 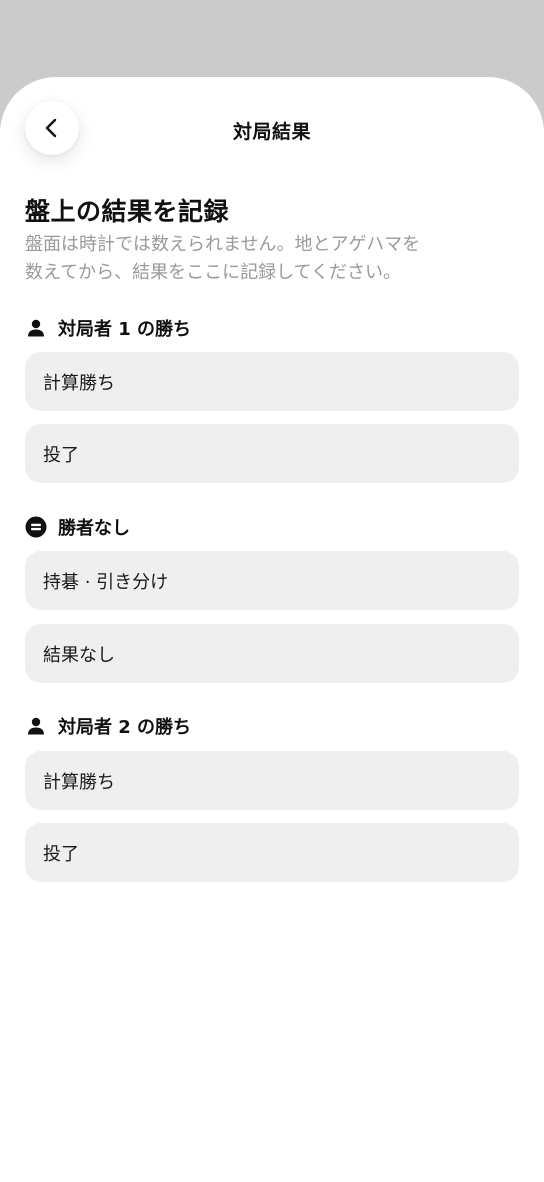 I want to click on option-player1-resignation: 投了, so click(x=272, y=453).